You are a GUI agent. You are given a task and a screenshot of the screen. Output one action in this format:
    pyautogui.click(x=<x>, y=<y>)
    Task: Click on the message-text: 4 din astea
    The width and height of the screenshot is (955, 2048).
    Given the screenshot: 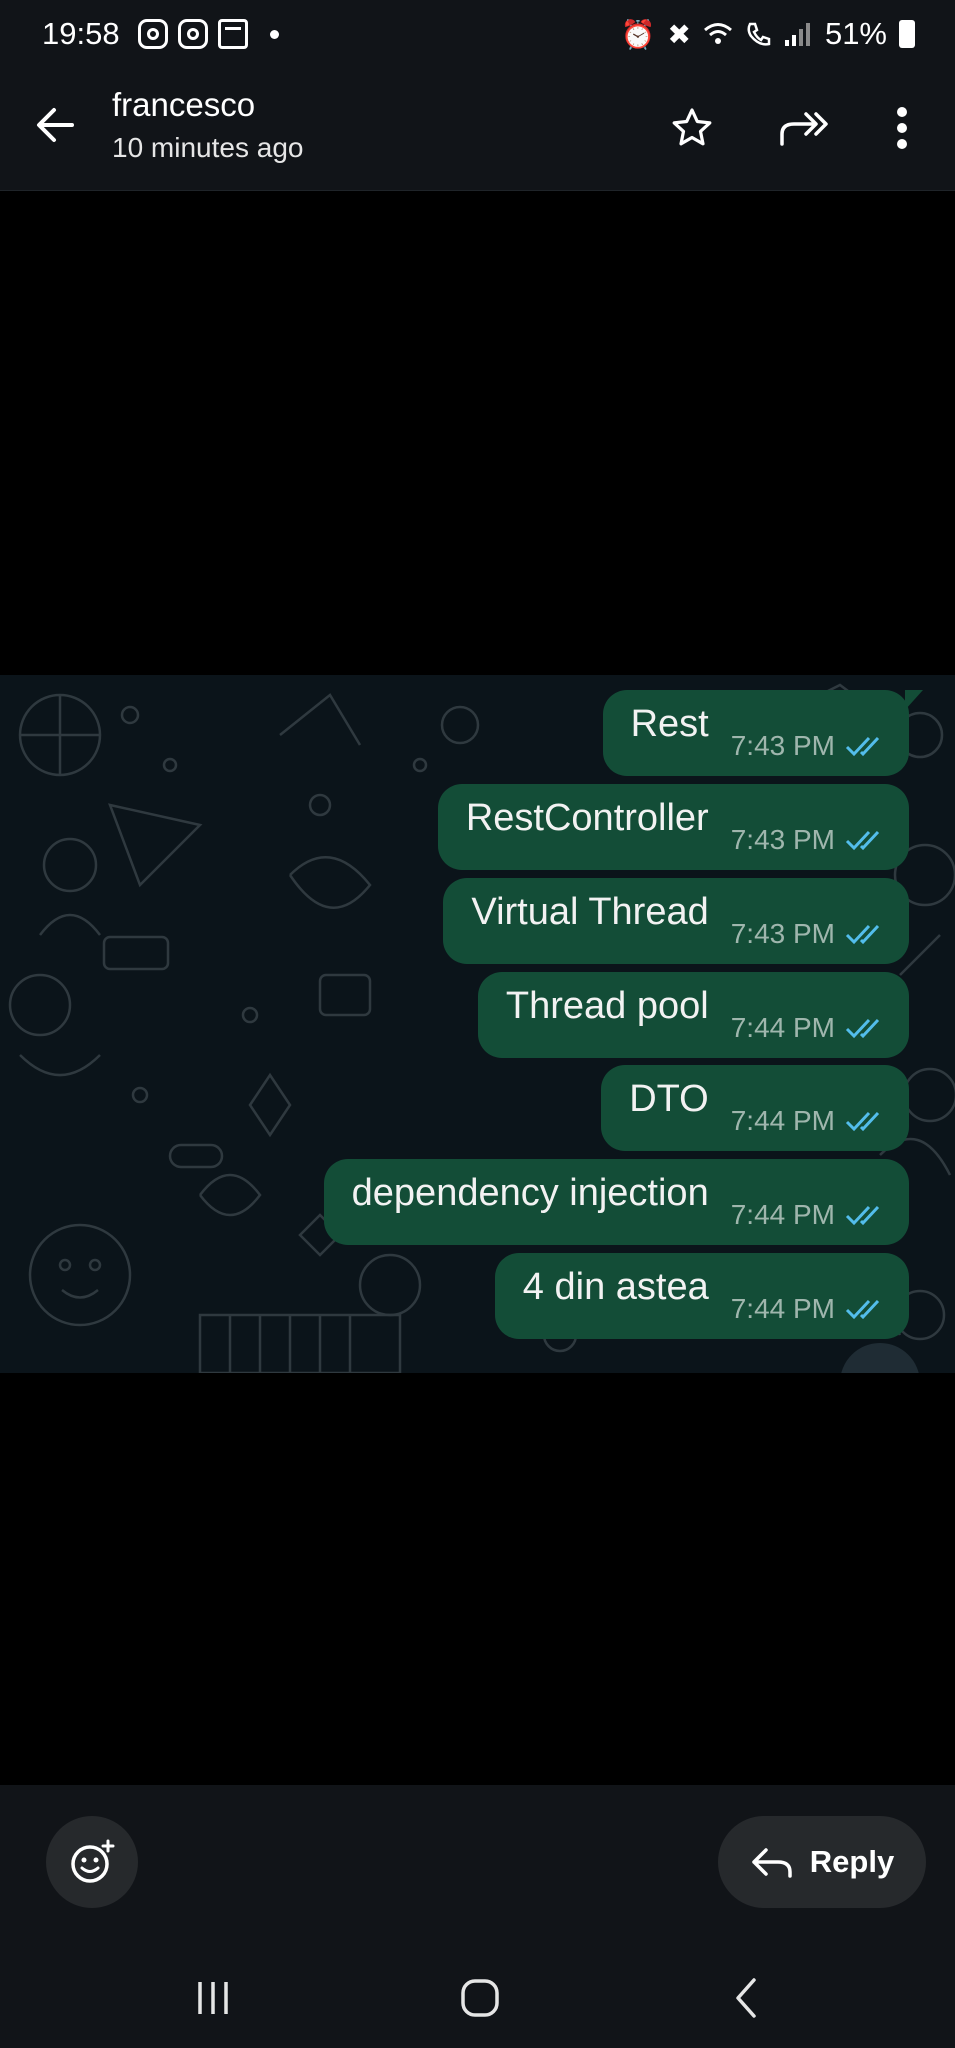 What is the action you would take?
    pyautogui.click(x=615, y=1287)
    